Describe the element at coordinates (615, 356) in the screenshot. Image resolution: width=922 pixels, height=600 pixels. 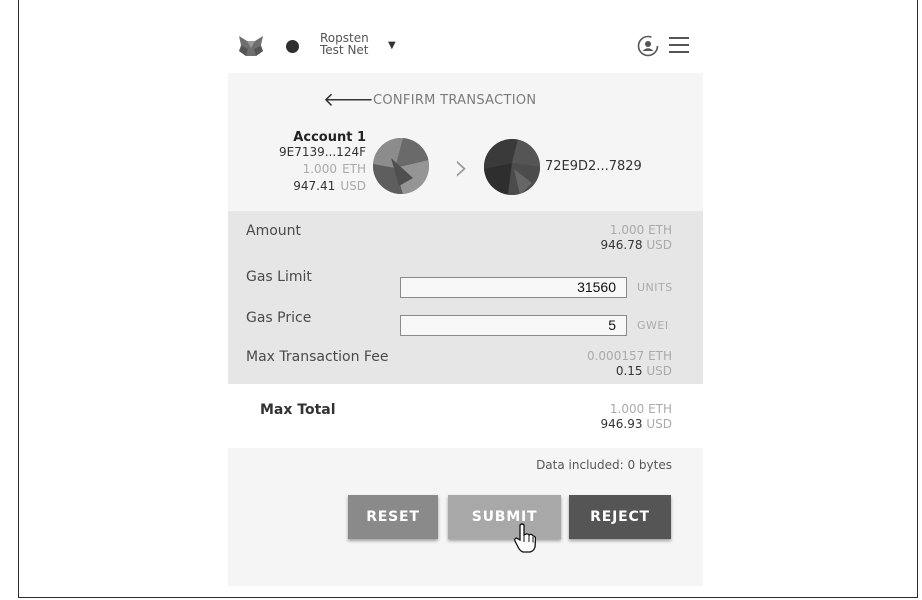
I see `max-fee-eth: 0.000157` at that location.